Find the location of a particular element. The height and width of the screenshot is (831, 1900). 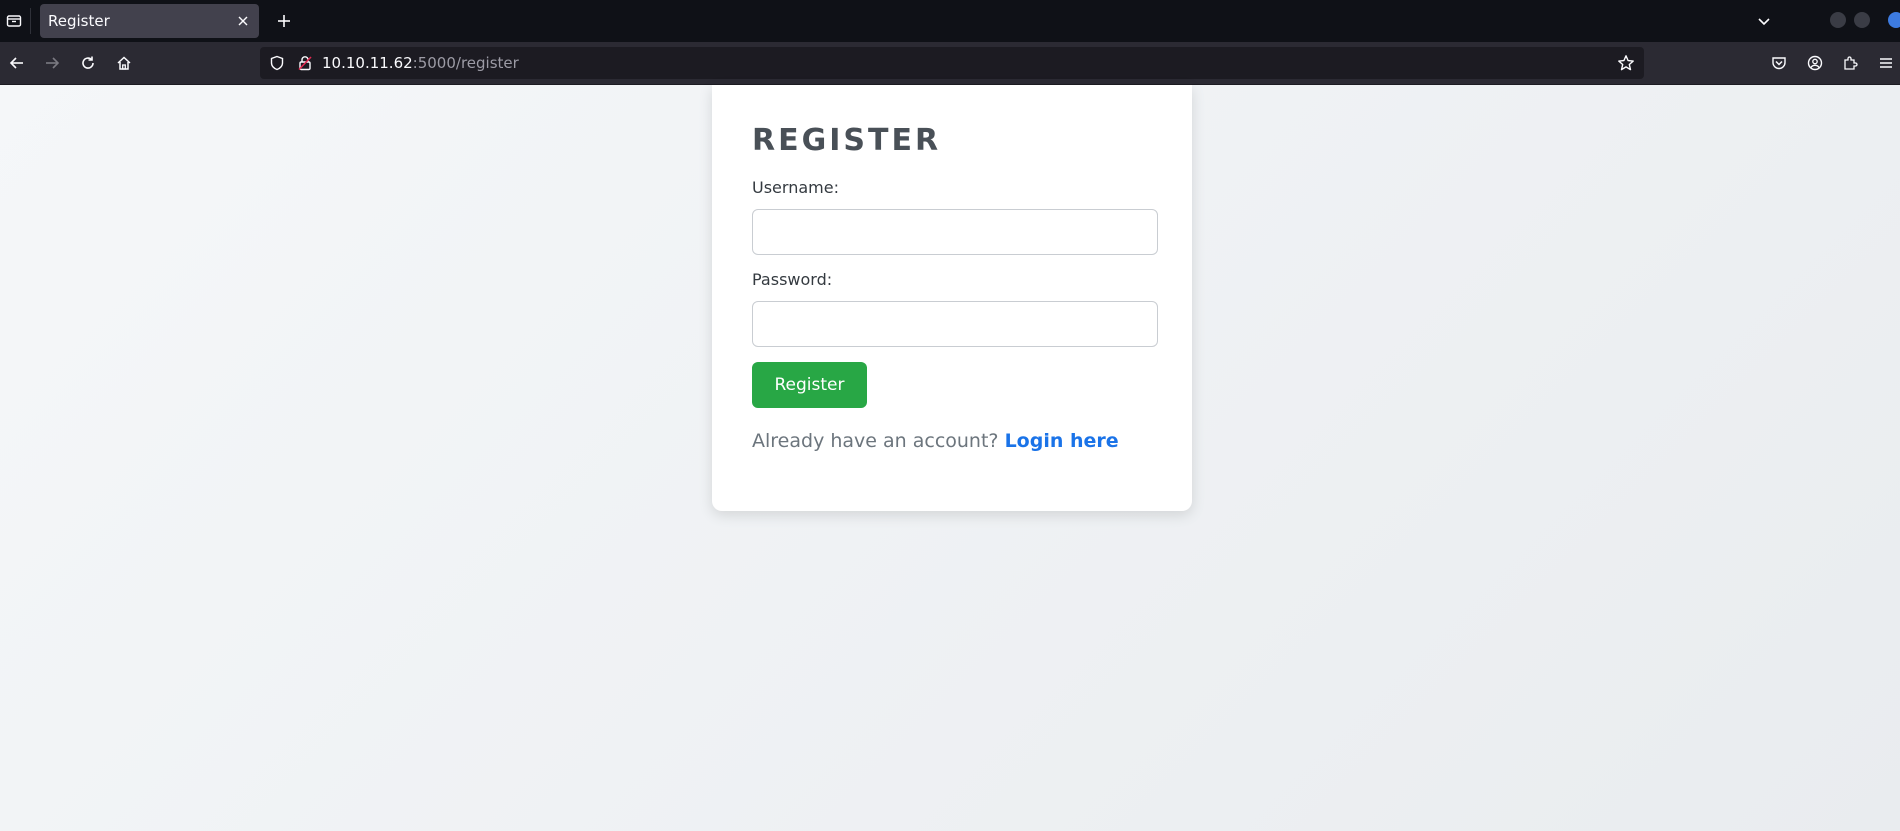

tab-register: Register is located at coordinates (149, 21).